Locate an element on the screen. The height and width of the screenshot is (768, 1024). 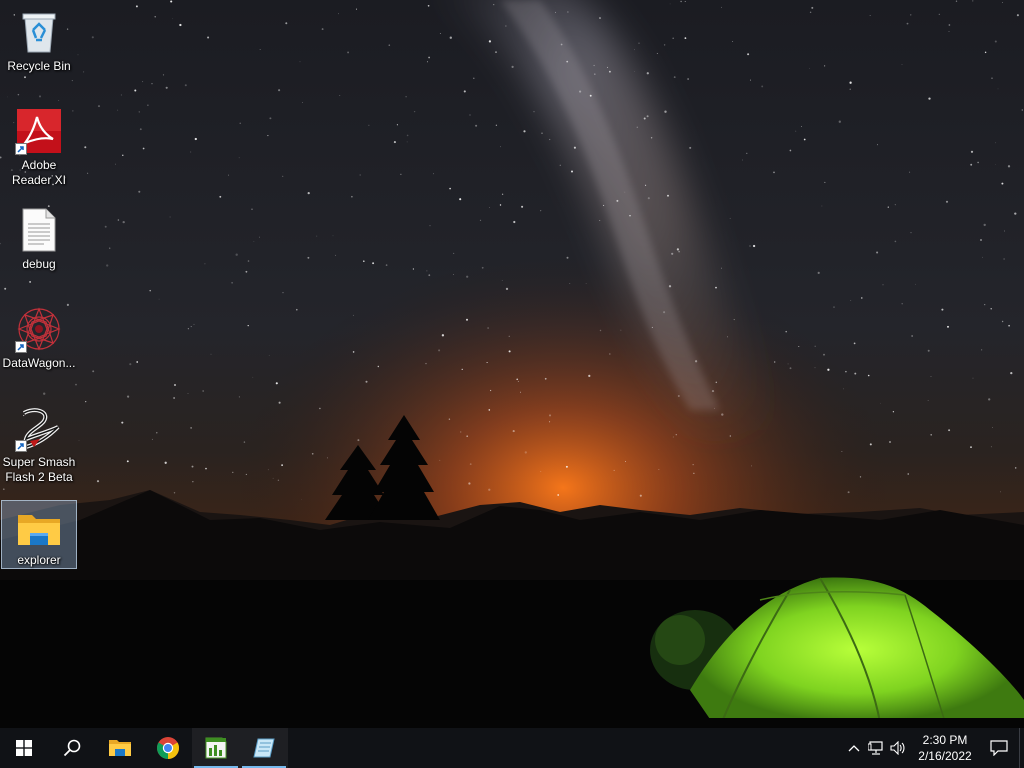
system-tray: 2:30 PM 2/16/2022 is located at coordinates (933, 748).